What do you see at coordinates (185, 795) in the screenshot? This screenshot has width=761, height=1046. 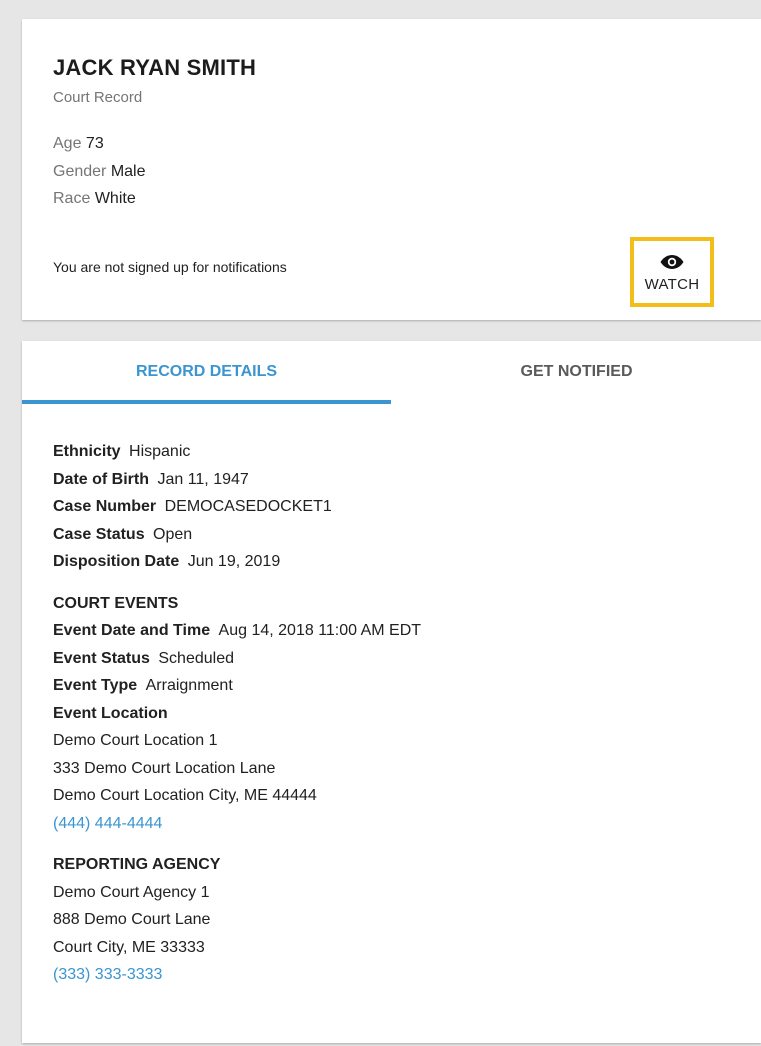 I see `location-line-3: Demo Court Location City, ME 44444` at bounding box center [185, 795].